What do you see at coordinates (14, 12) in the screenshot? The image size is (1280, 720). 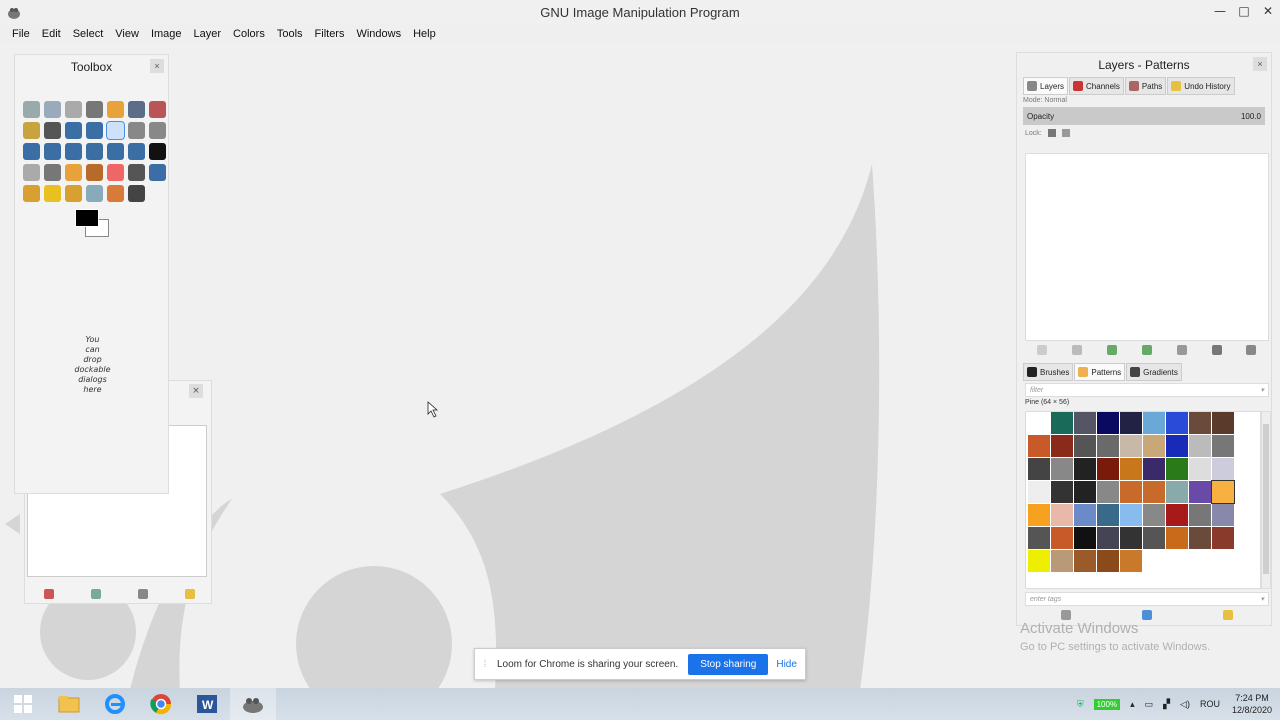 I see `gimp-app-icon` at bounding box center [14, 12].